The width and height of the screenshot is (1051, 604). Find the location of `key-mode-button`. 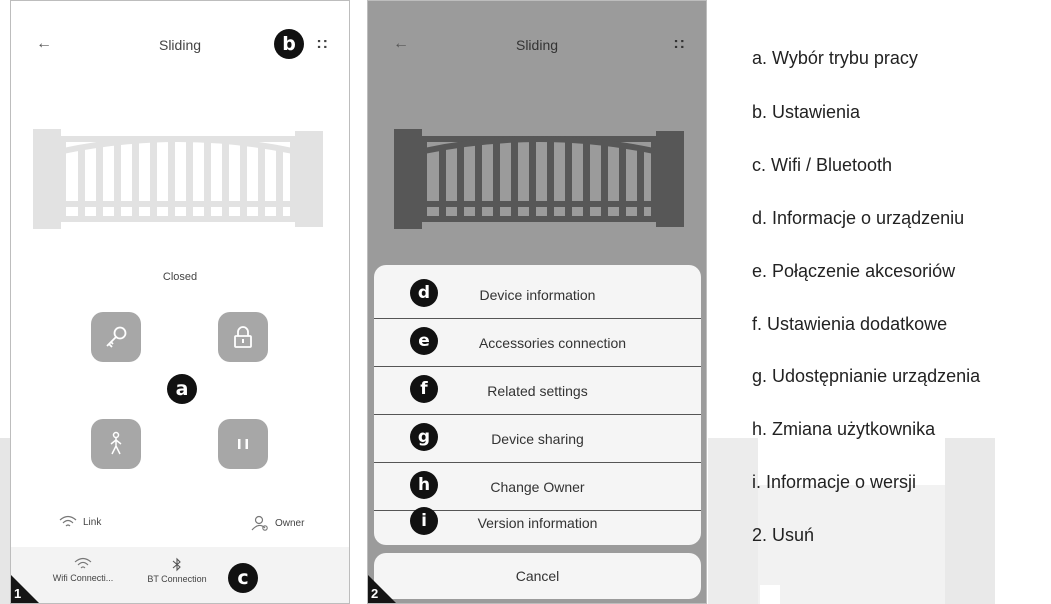

key-mode-button is located at coordinates (116, 337).